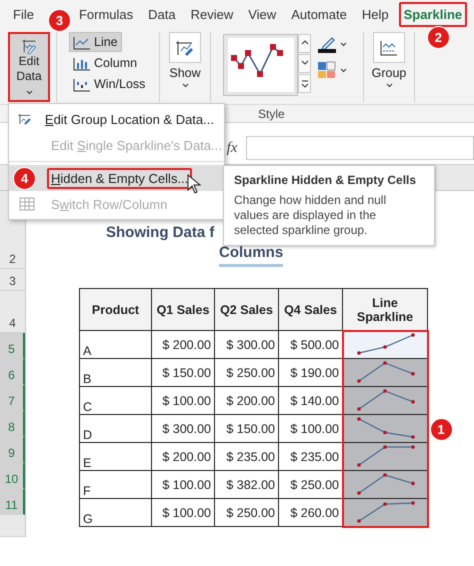 Image resolution: width=474 pixels, height=566 pixels. I want to click on ribbon-tab: Data, so click(162, 14).